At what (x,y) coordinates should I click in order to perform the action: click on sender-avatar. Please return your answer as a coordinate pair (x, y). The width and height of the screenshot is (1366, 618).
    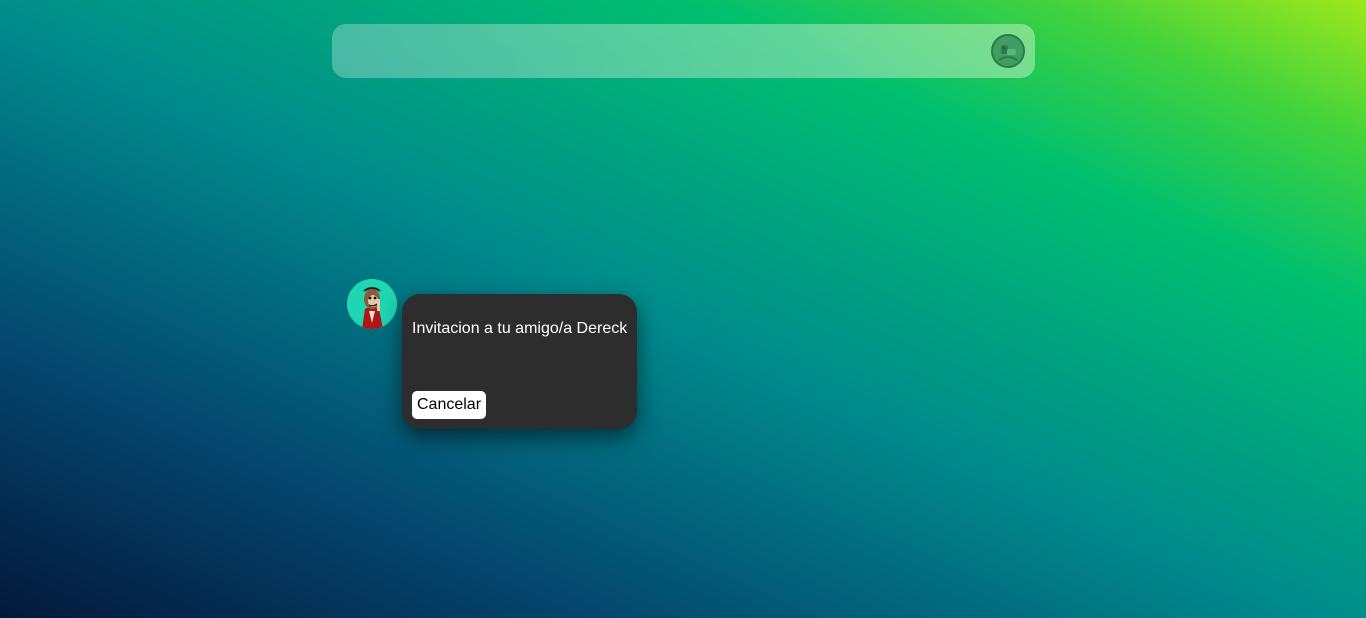
    Looking at the image, I should click on (372, 304).